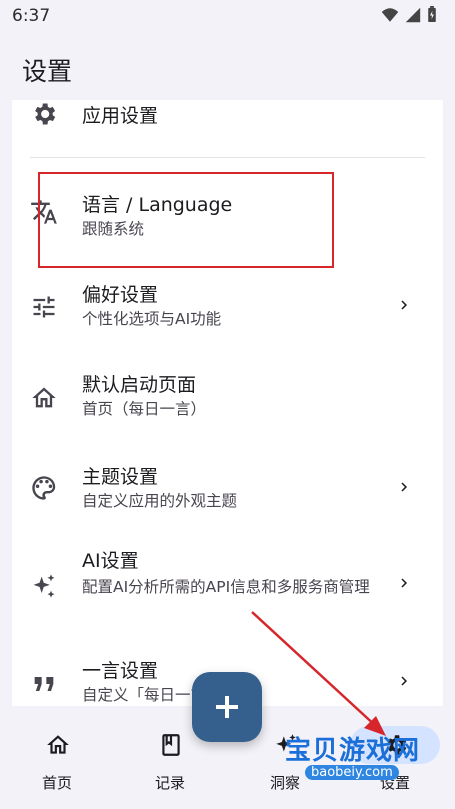 This screenshot has height=809, width=455. Describe the element at coordinates (57, 757) in the screenshot. I see `nav-item-home: 首页` at that location.